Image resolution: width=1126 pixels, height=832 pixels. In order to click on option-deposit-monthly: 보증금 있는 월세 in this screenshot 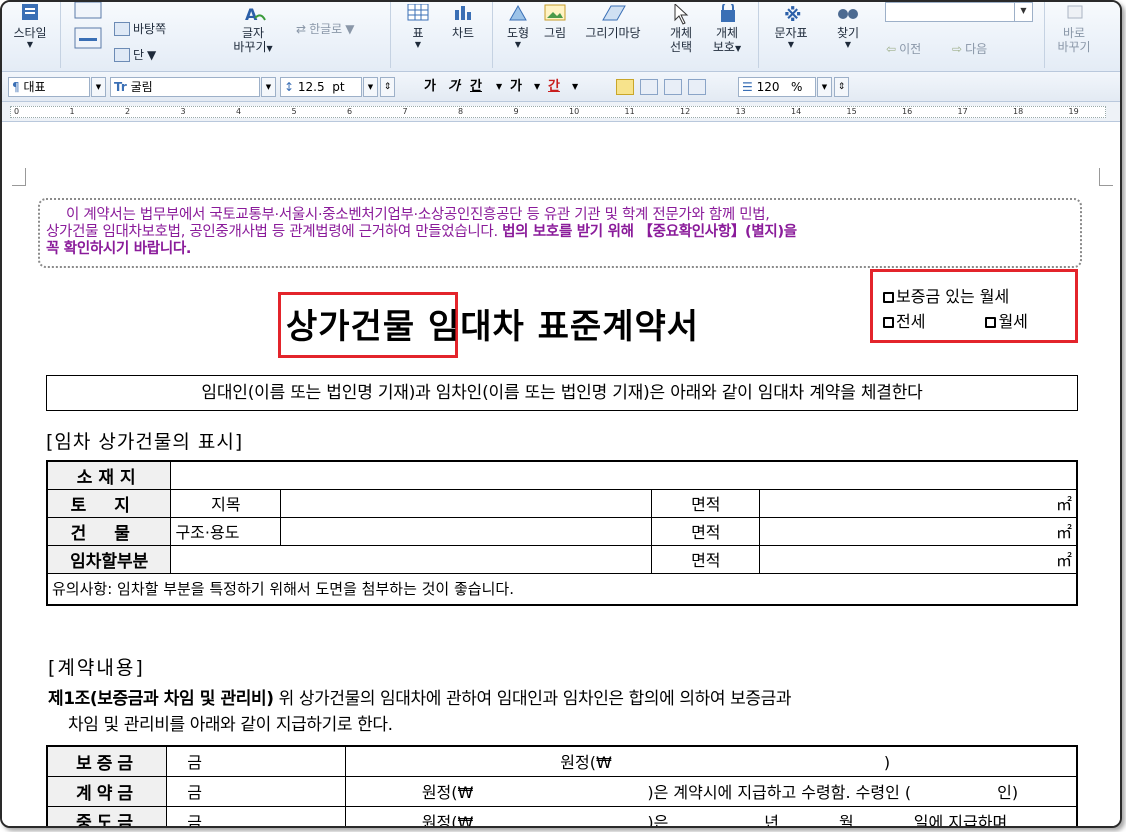, I will do `click(974, 296)`.